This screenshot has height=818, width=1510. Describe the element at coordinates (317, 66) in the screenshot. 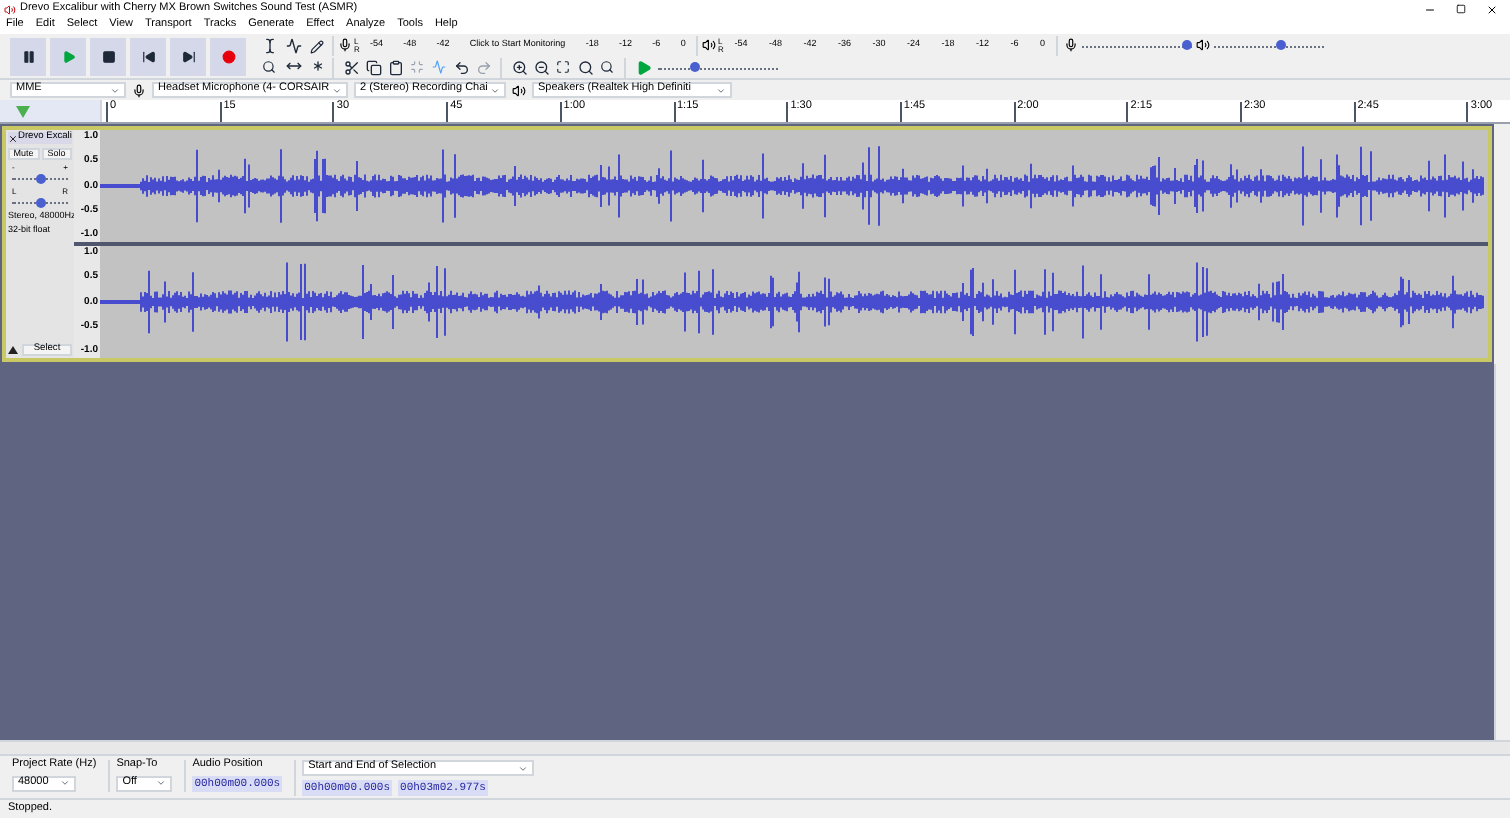

I see `multi-icon` at that location.